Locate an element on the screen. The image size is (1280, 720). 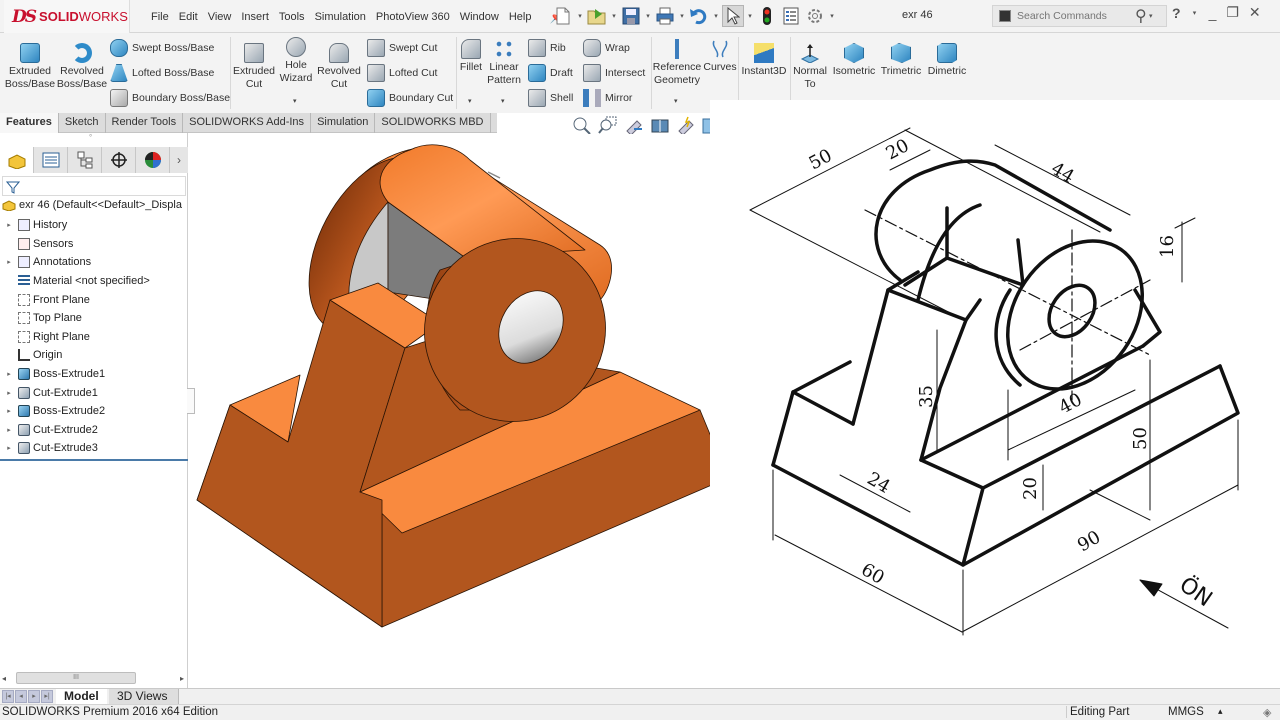
trimetric-button: Trimetric is located at coordinates (901, 60).